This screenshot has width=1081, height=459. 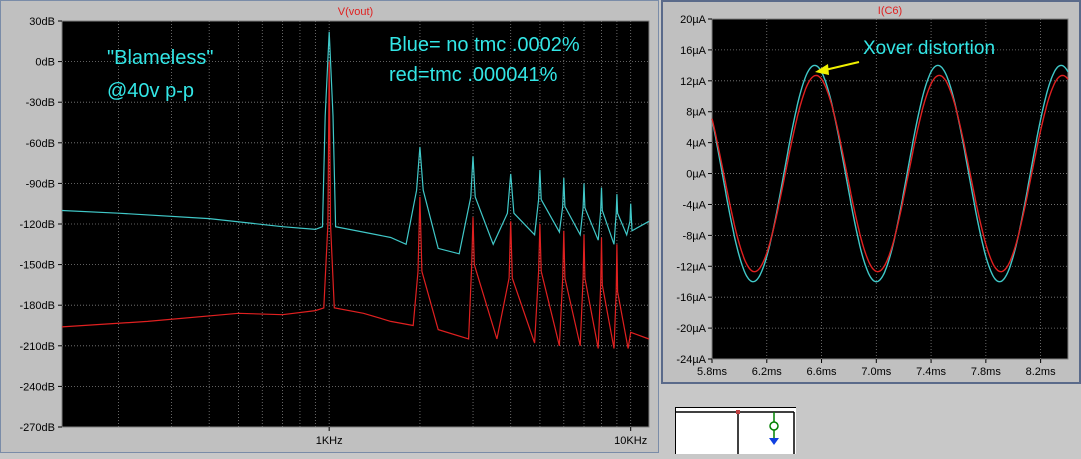 I want to click on schematic-node, so click(x=774, y=426).